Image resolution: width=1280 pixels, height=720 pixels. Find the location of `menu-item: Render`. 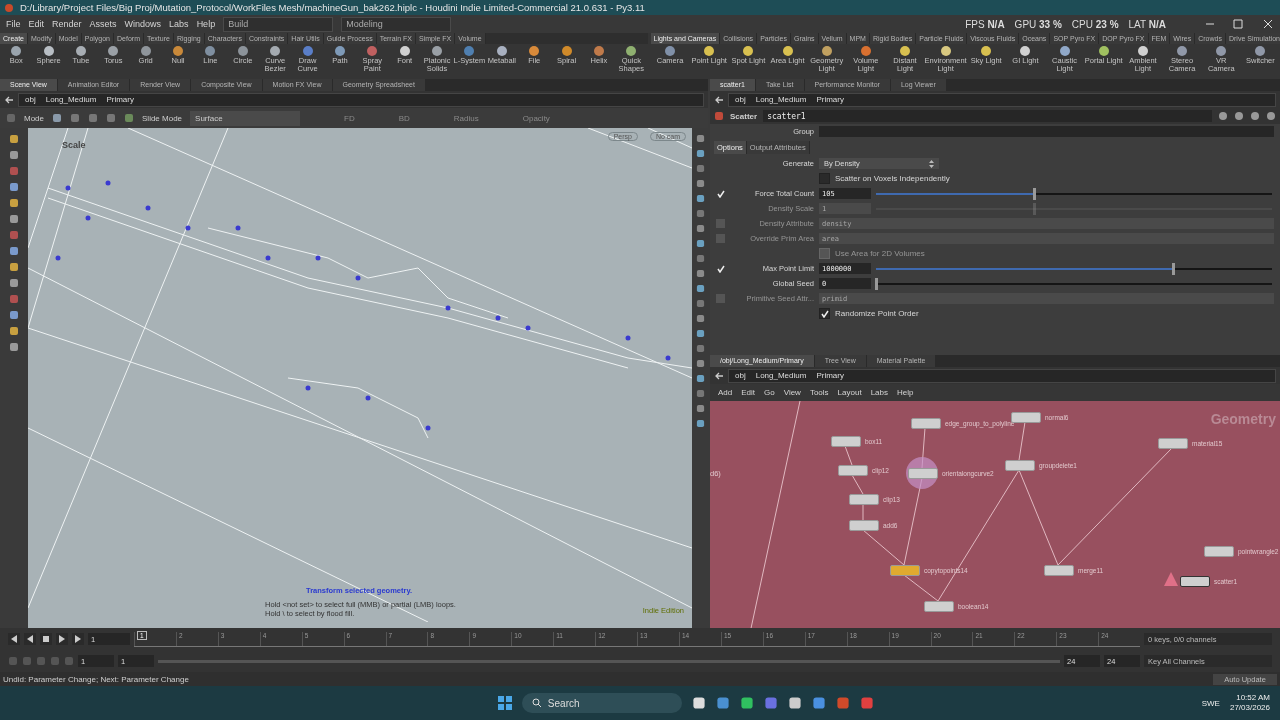

menu-item: Render is located at coordinates (67, 24).